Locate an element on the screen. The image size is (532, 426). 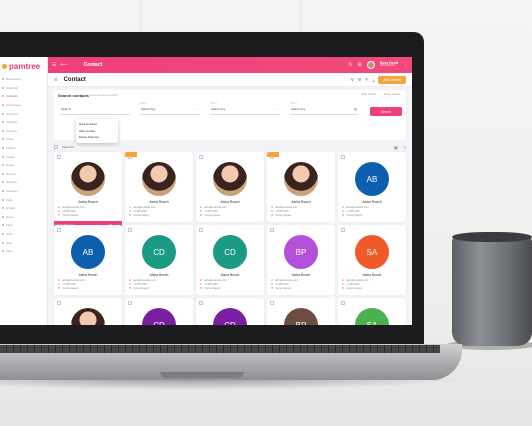
back-icon: ⟵ is located at coordinates (63, 65).